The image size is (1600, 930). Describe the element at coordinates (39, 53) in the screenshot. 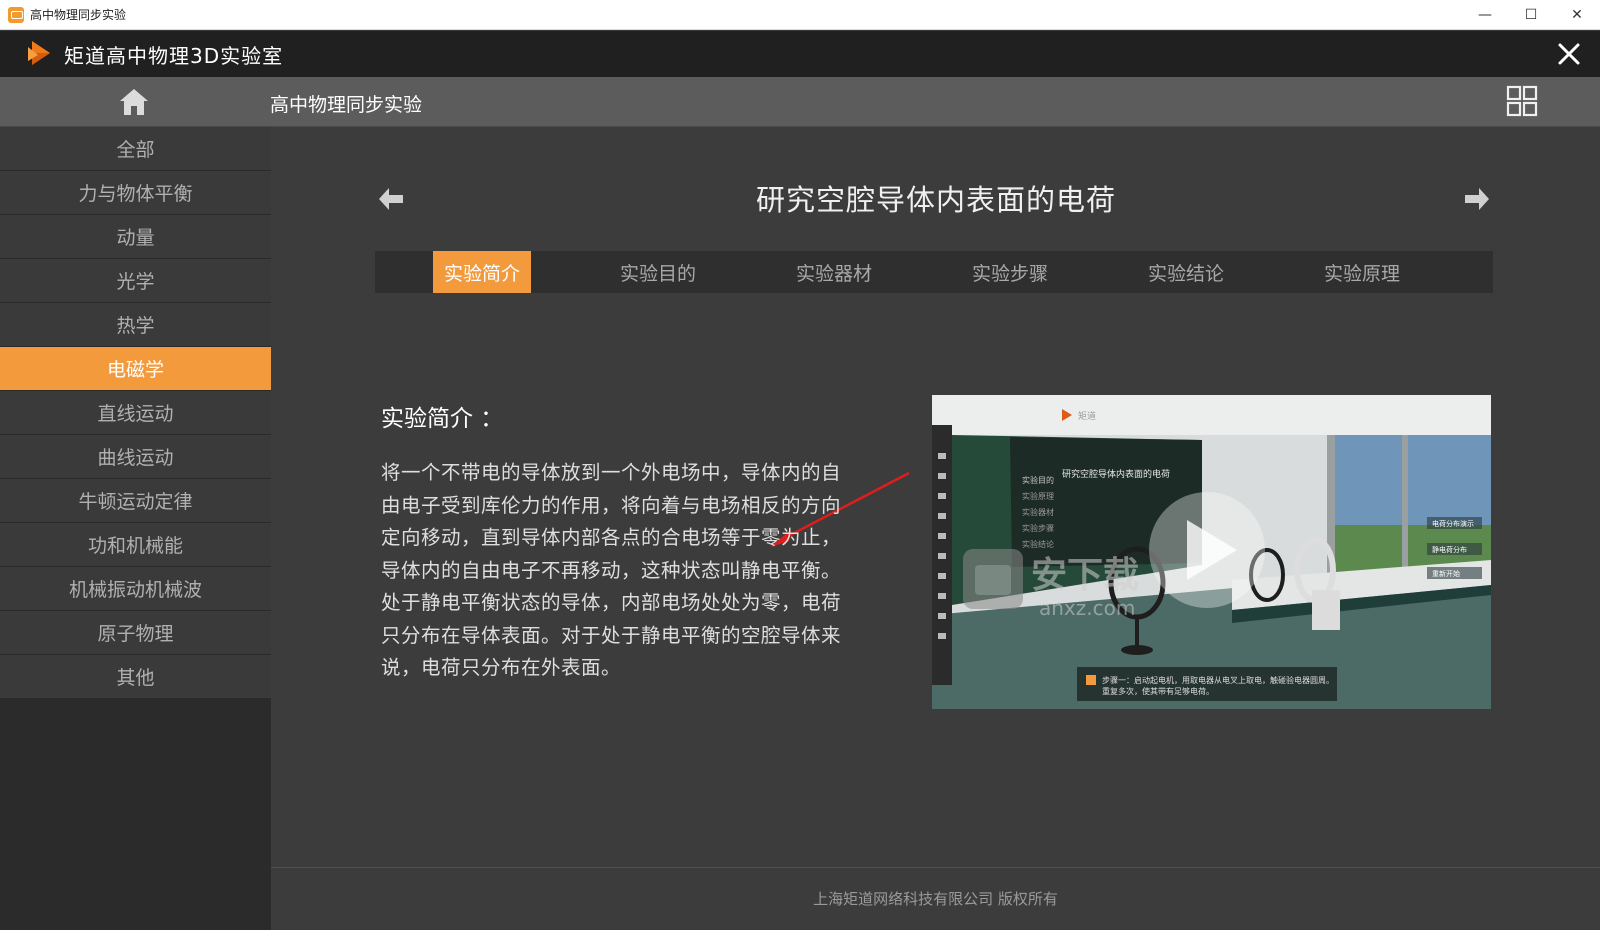

I see `play-logo-icon` at that location.